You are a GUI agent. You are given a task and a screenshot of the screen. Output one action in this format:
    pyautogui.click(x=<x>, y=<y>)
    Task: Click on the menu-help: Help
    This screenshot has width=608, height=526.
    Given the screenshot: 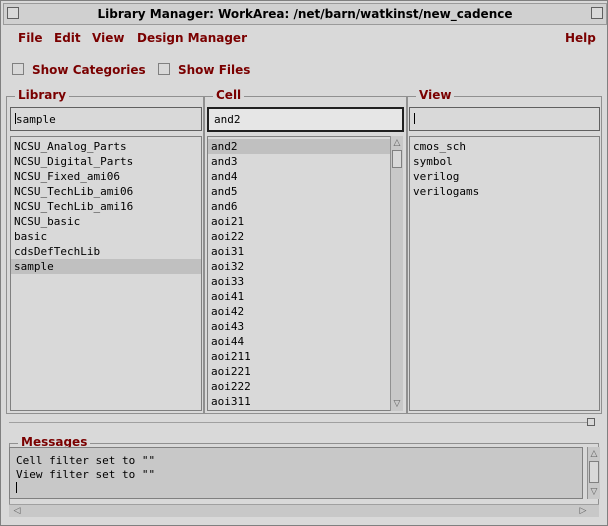 What is the action you would take?
    pyautogui.click(x=580, y=38)
    